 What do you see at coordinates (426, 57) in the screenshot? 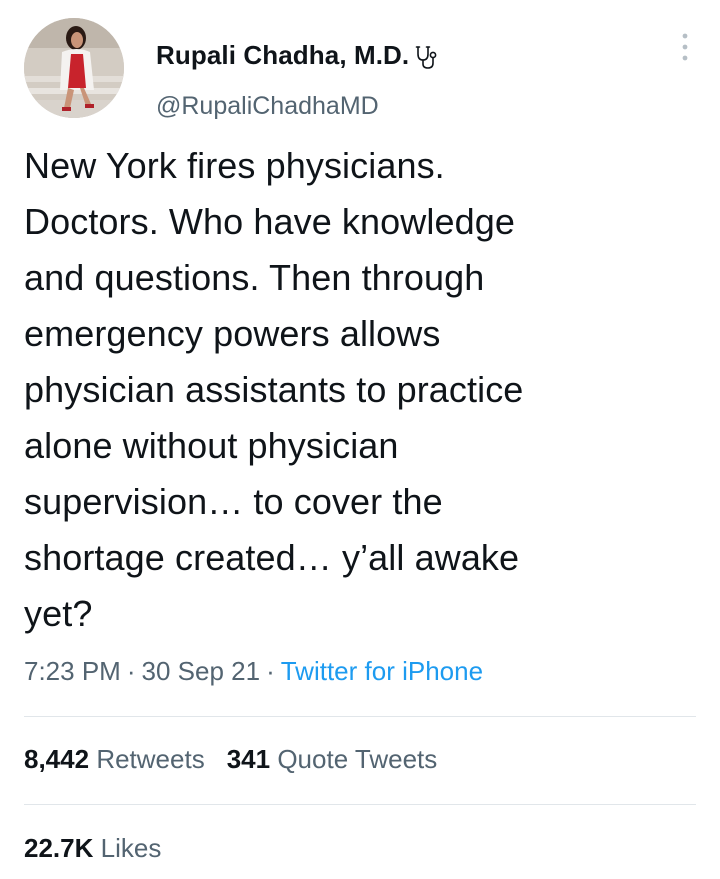
I see `stethoscope-icon` at bounding box center [426, 57].